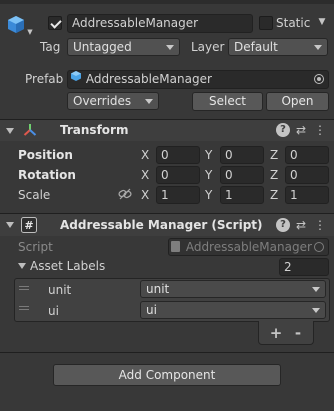  I want to click on script-component-title: Addressable Manager (Script), so click(161, 225).